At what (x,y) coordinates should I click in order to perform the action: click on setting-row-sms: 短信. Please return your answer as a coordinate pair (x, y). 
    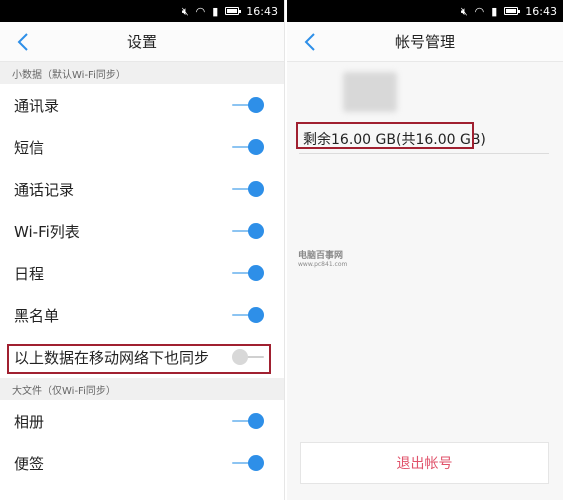
    Looking at the image, I should click on (142, 147).